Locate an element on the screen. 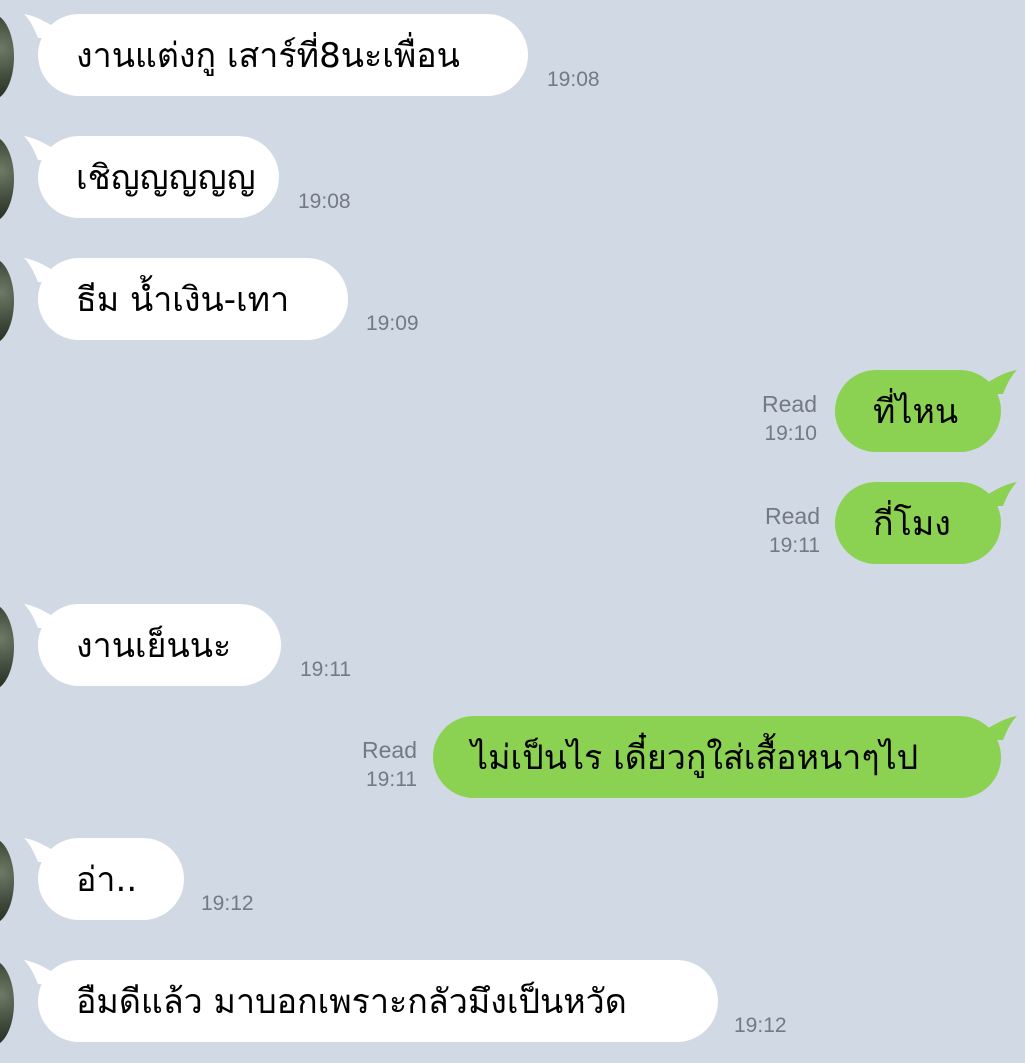 This screenshot has width=1025, height=1063. message-bubble: ธีม น้ำเงิน-เทา is located at coordinates (193, 299).